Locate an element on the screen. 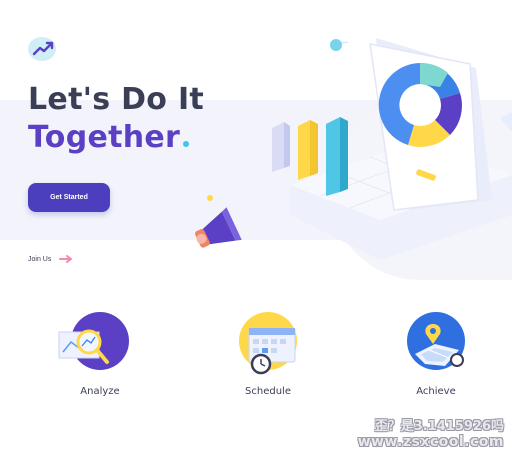 This screenshot has width=512, height=458. analyze-icon-circle is located at coordinates (93, 341).